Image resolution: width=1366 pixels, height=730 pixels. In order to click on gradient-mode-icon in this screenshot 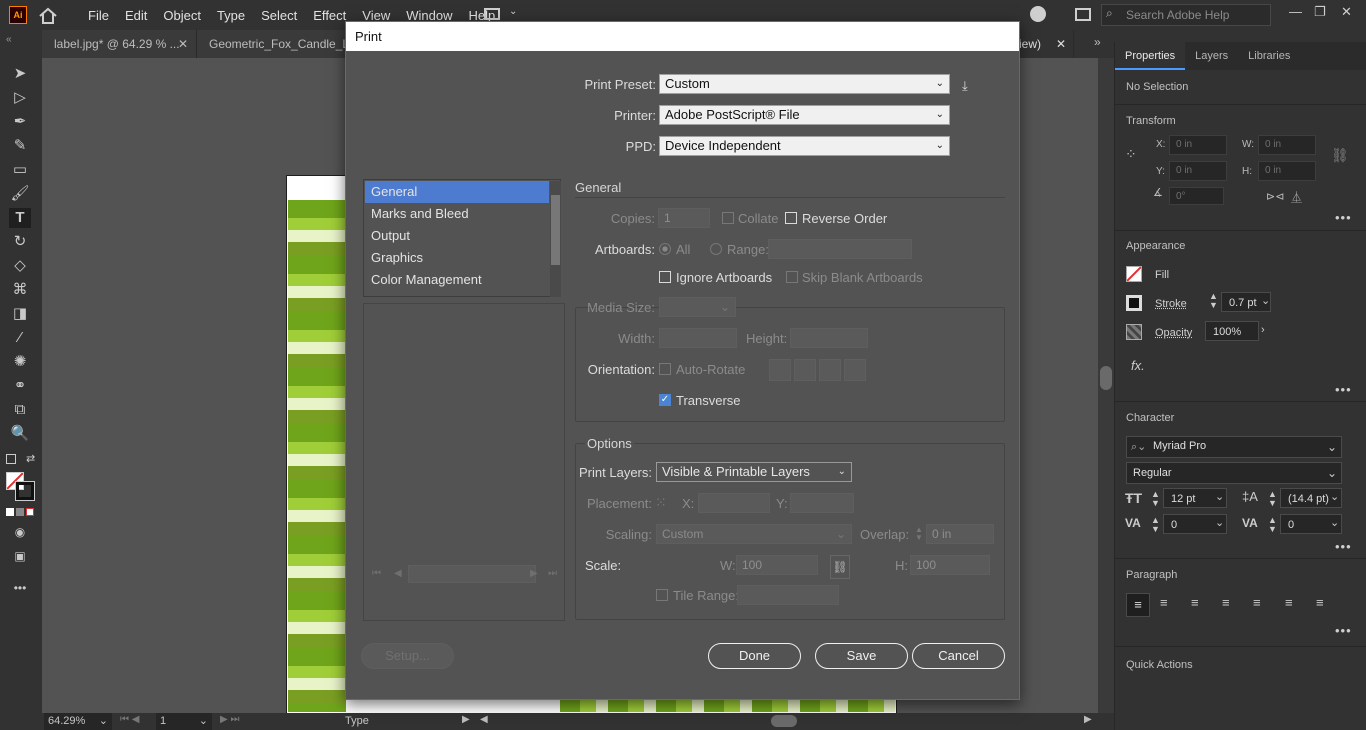, I will do `click(20, 512)`.